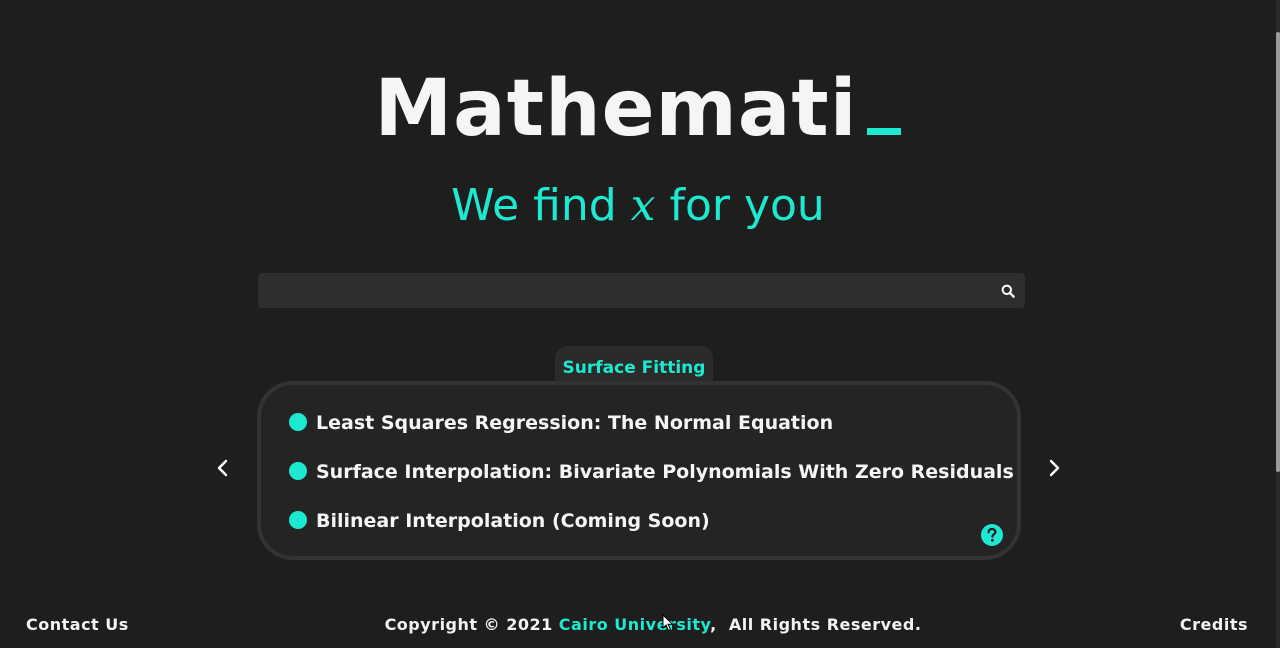 The image size is (1280, 648). What do you see at coordinates (668, 623) in the screenshot?
I see `mouse-pointer-icon` at bounding box center [668, 623].